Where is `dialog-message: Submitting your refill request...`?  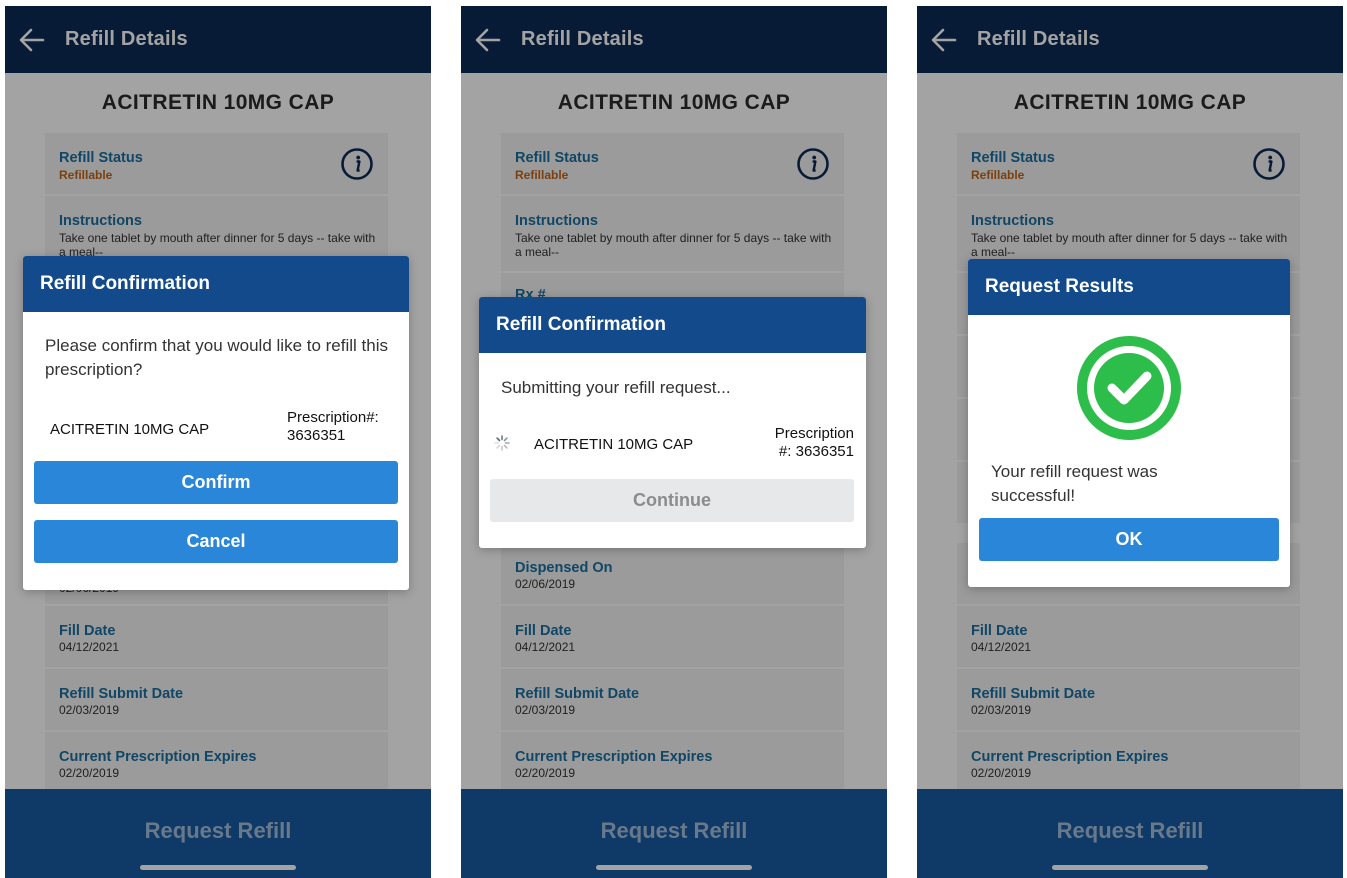 dialog-message: Submitting your refill request... is located at coordinates (616, 387).